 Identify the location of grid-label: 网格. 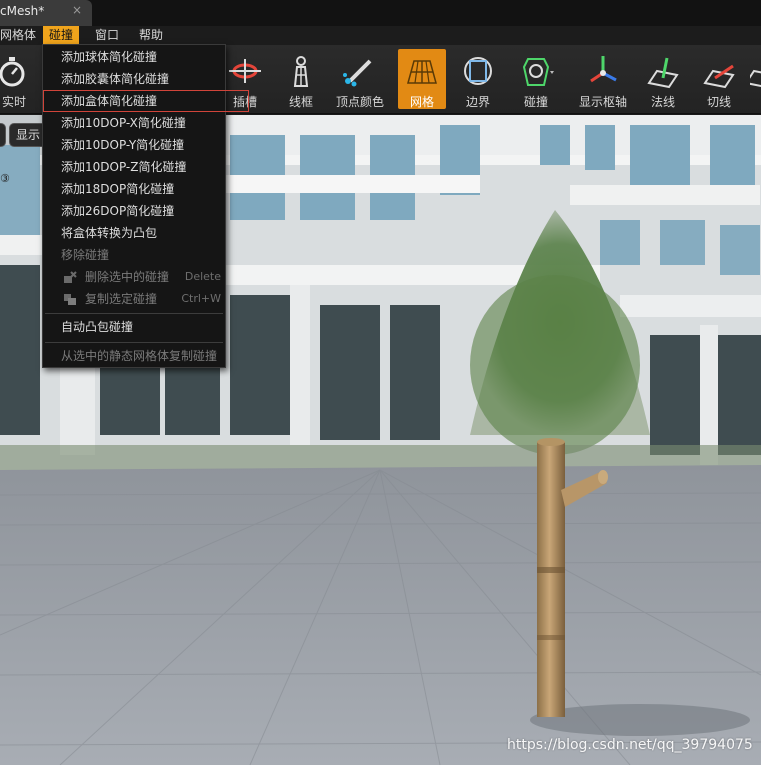
(421, 102).